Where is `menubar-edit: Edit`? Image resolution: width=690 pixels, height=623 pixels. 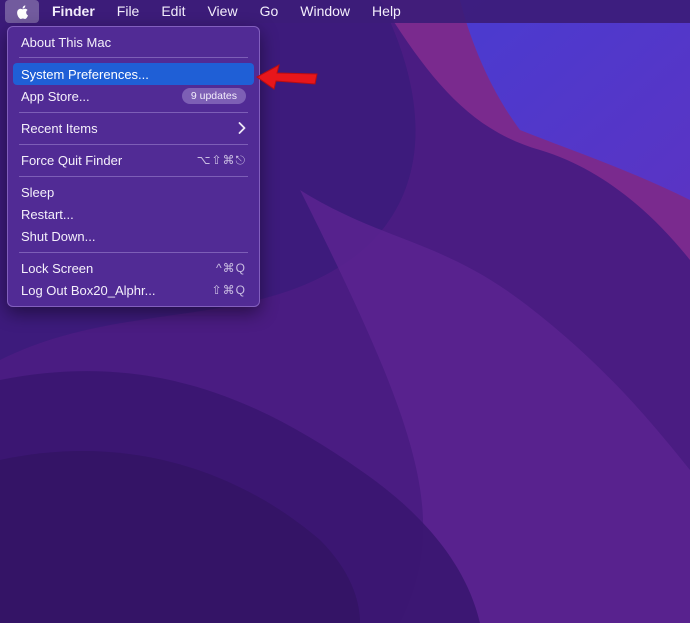
menubar-edit: Edit is located at coordinates (173, 11).